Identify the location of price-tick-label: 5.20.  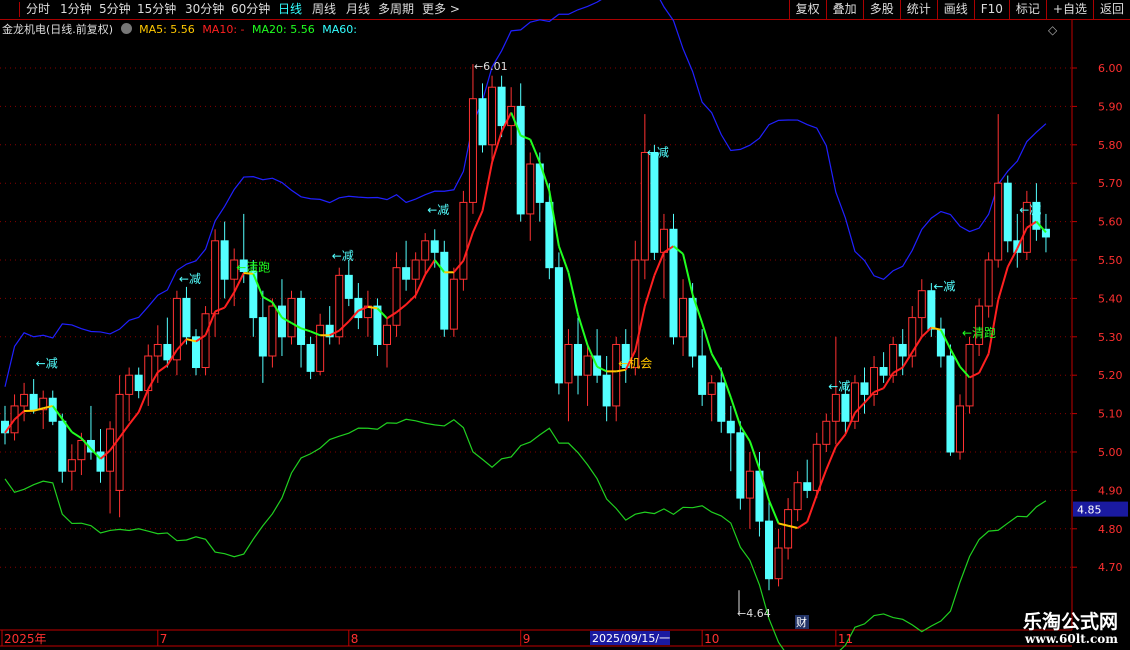
(1110, 375).